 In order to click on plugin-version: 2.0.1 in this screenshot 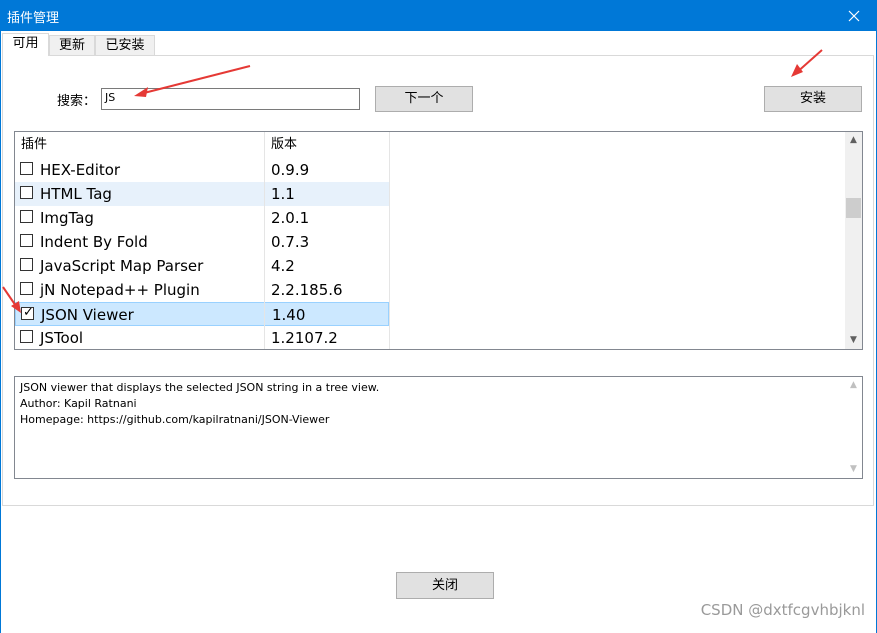, I will do `click(290, 218)`.